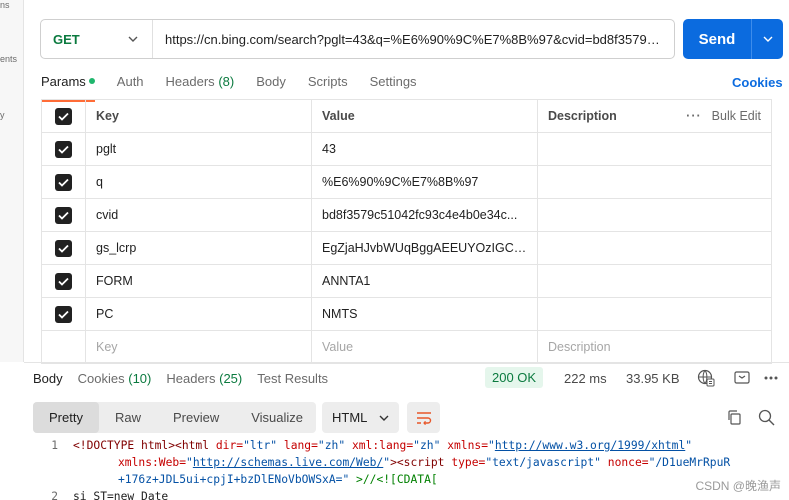 The height and width of the screenshot is (500, 789). Describe the element at coordinates (198, 248) in the screenshot. I see `param-key: gs_lcrp` at that location.